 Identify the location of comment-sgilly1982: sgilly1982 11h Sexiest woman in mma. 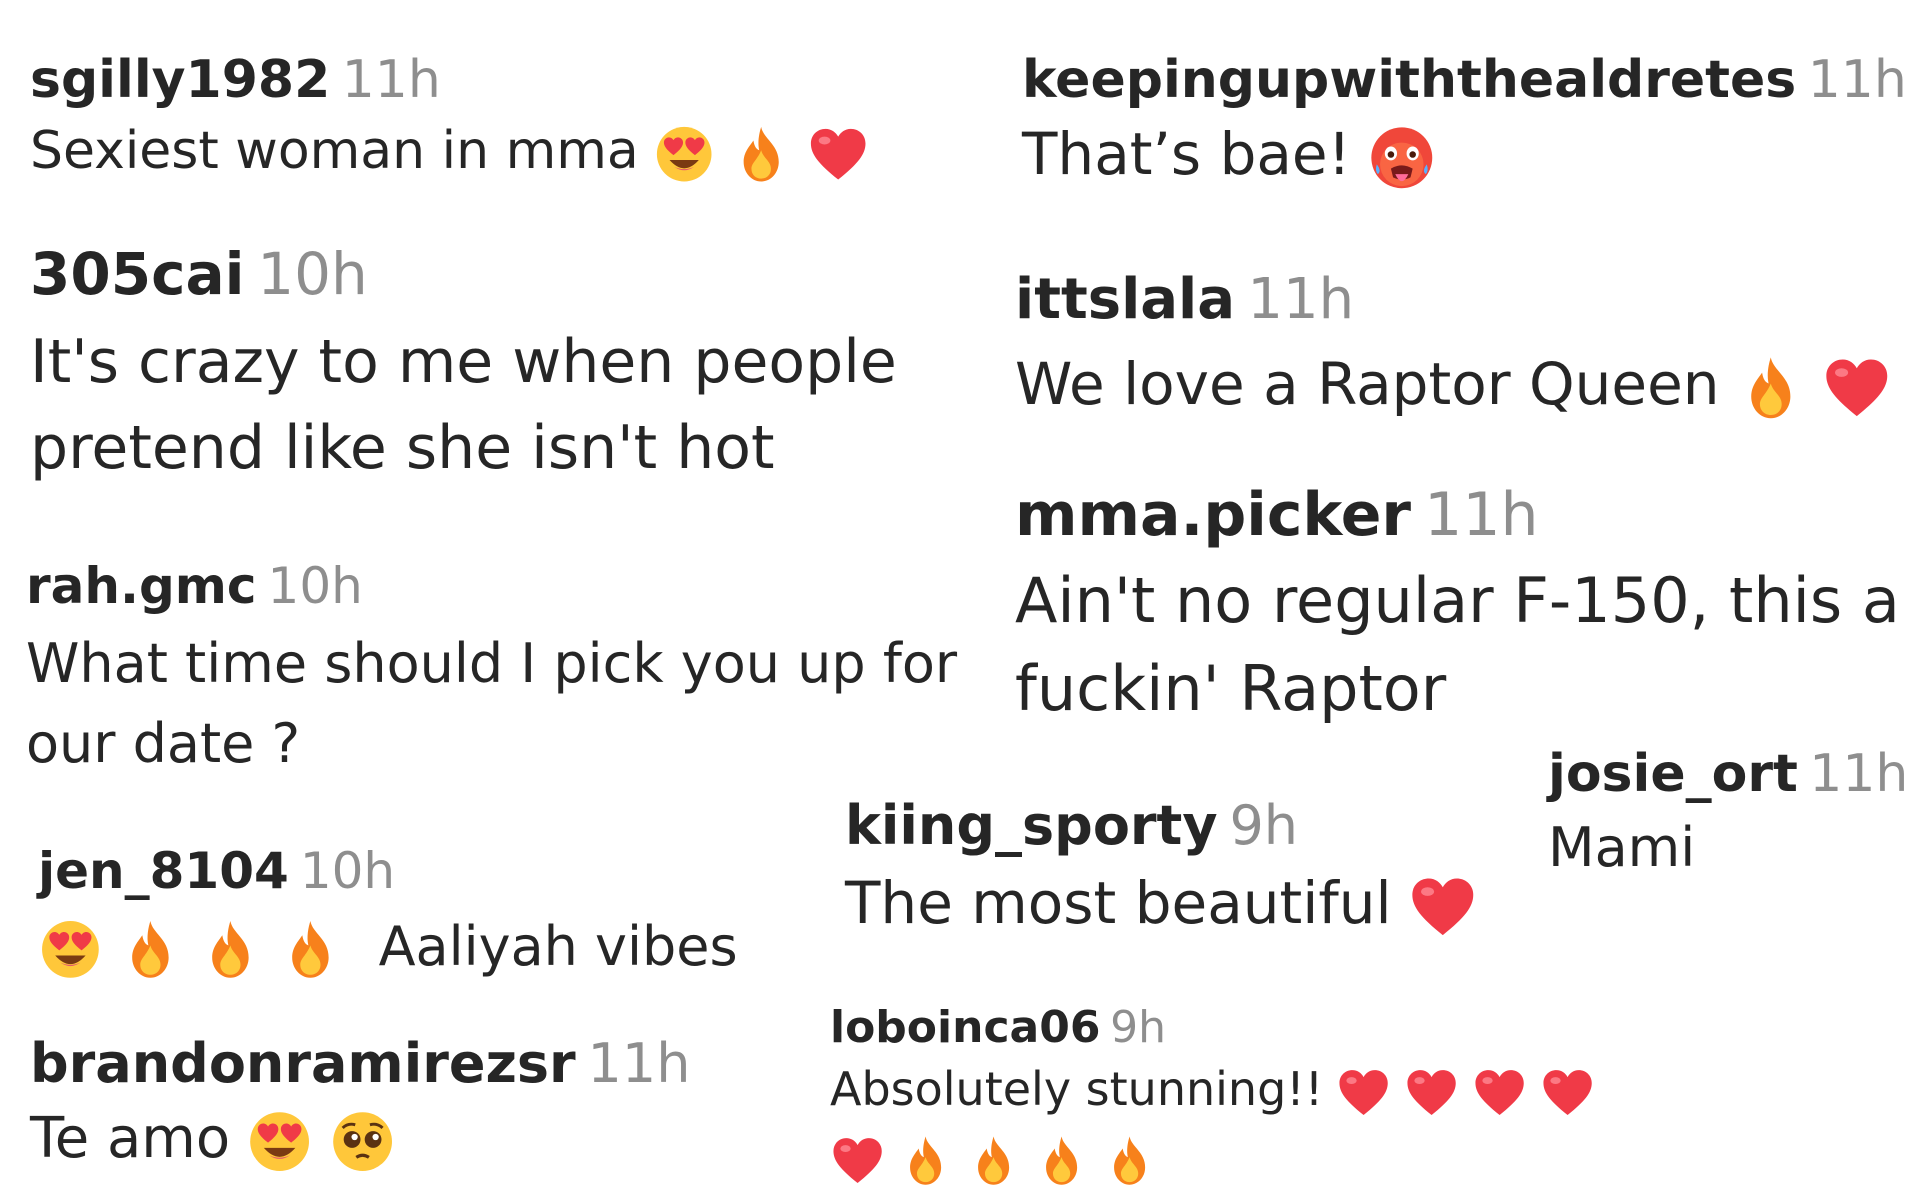
(450, 118).